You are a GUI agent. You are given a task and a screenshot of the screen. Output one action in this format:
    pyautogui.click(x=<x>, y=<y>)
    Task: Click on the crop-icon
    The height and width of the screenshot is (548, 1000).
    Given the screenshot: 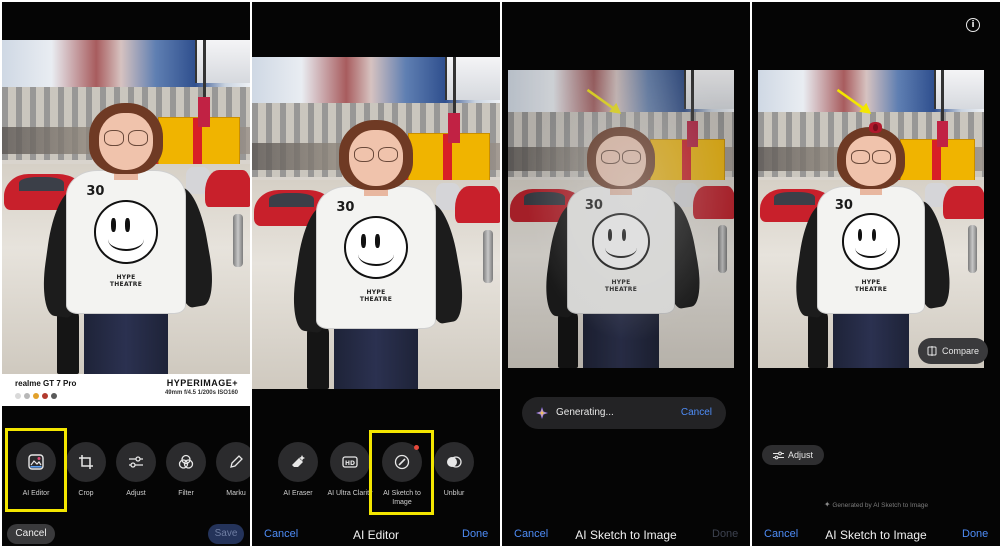 What is the action you would take?
    pyautogui.click(x=86, y=462)
    